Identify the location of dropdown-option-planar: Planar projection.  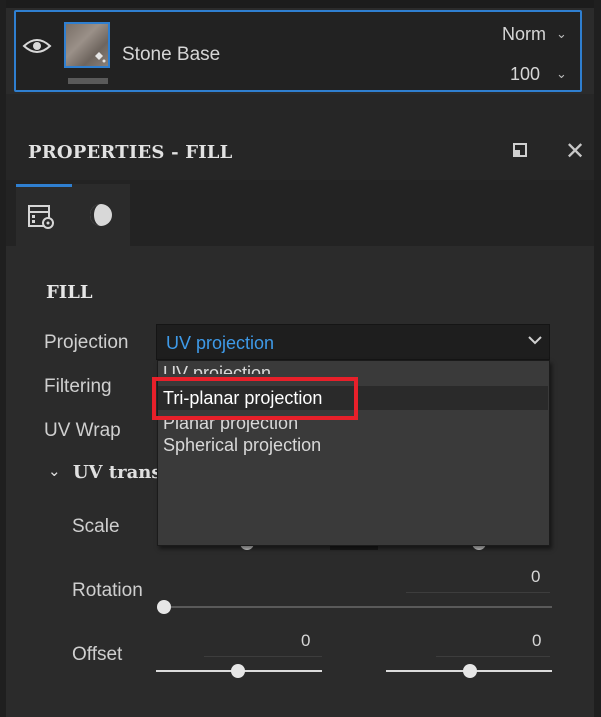
(230, 425).